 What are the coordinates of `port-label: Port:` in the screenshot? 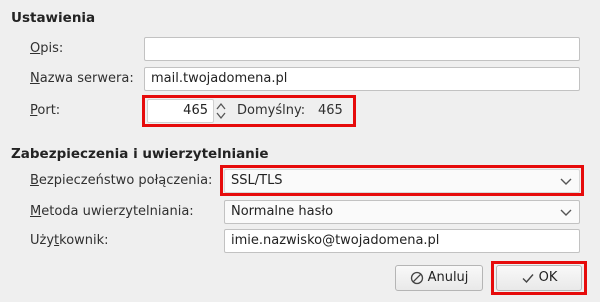 It's located at (45, 110).